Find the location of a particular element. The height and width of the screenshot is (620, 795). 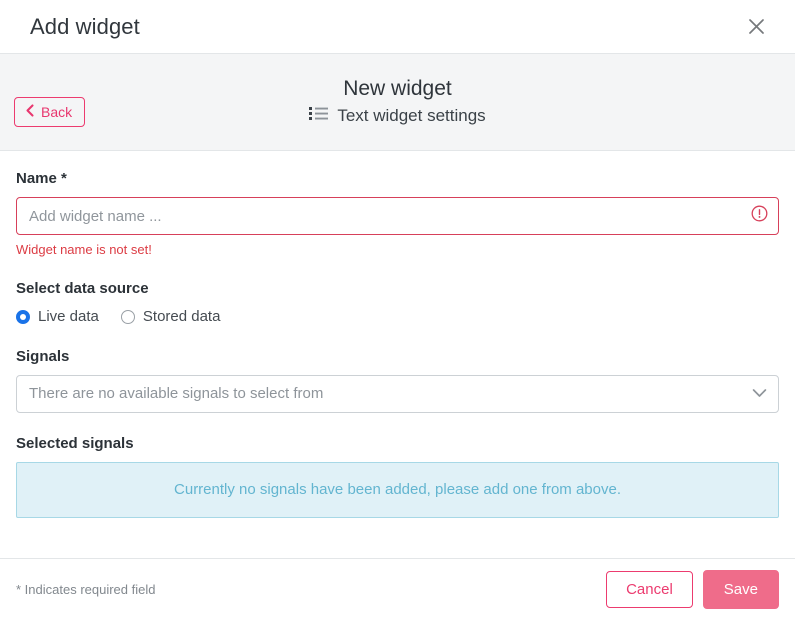

name-input-wrap is located at coordinates (397, 216).